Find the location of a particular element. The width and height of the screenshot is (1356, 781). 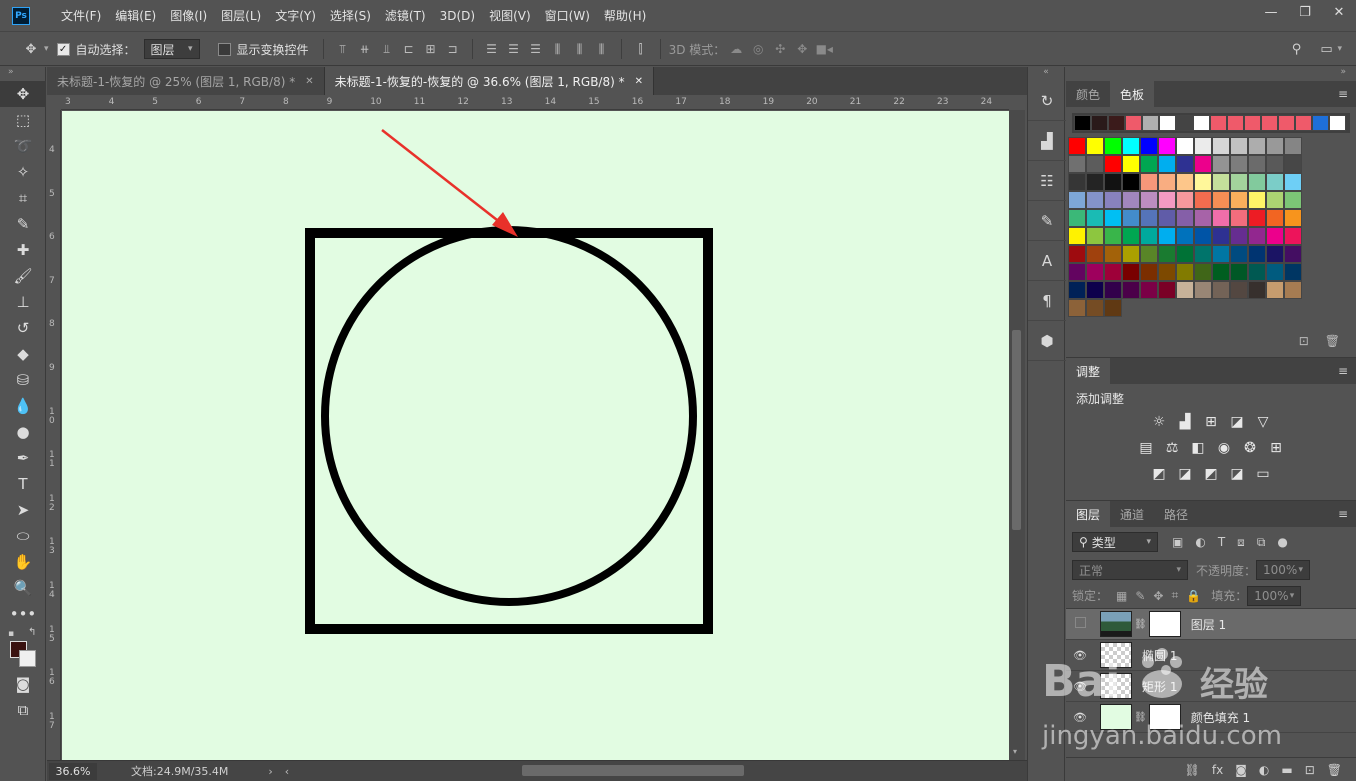

filter-toggle-icon: ● is located at coordinates (1282, 542).